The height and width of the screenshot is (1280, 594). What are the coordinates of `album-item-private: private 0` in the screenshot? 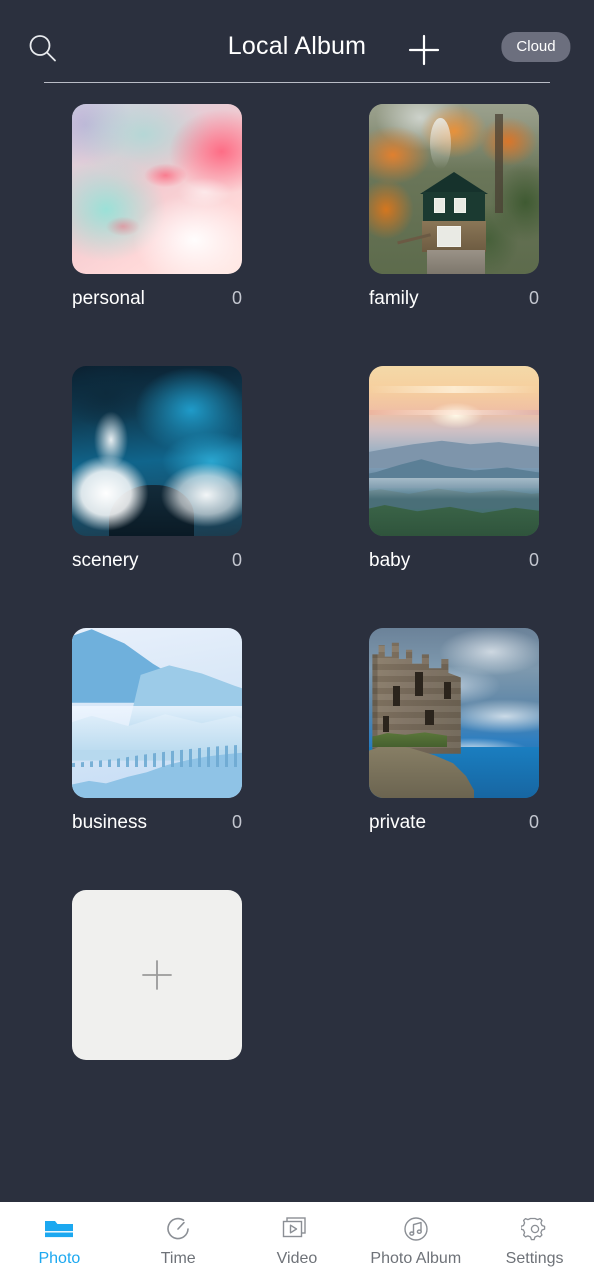 It's located at (445, 731).